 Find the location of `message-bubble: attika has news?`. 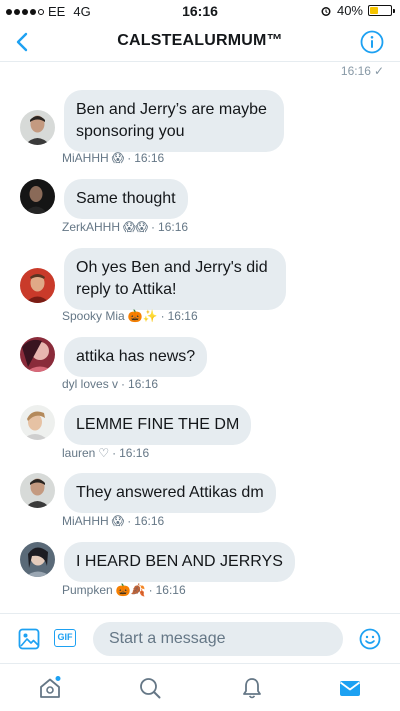

message-bubble: attika has news? is located at coordinates (136, 357).